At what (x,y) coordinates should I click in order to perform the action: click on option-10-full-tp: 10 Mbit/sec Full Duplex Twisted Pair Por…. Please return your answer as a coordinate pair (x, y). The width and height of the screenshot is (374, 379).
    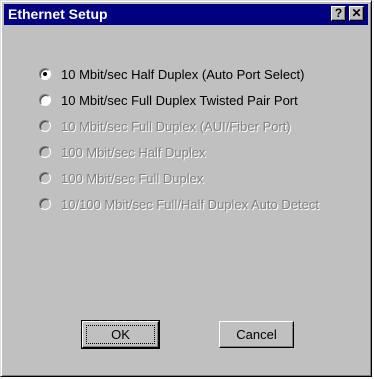
    Looking at the image, I should click on (179, 100).